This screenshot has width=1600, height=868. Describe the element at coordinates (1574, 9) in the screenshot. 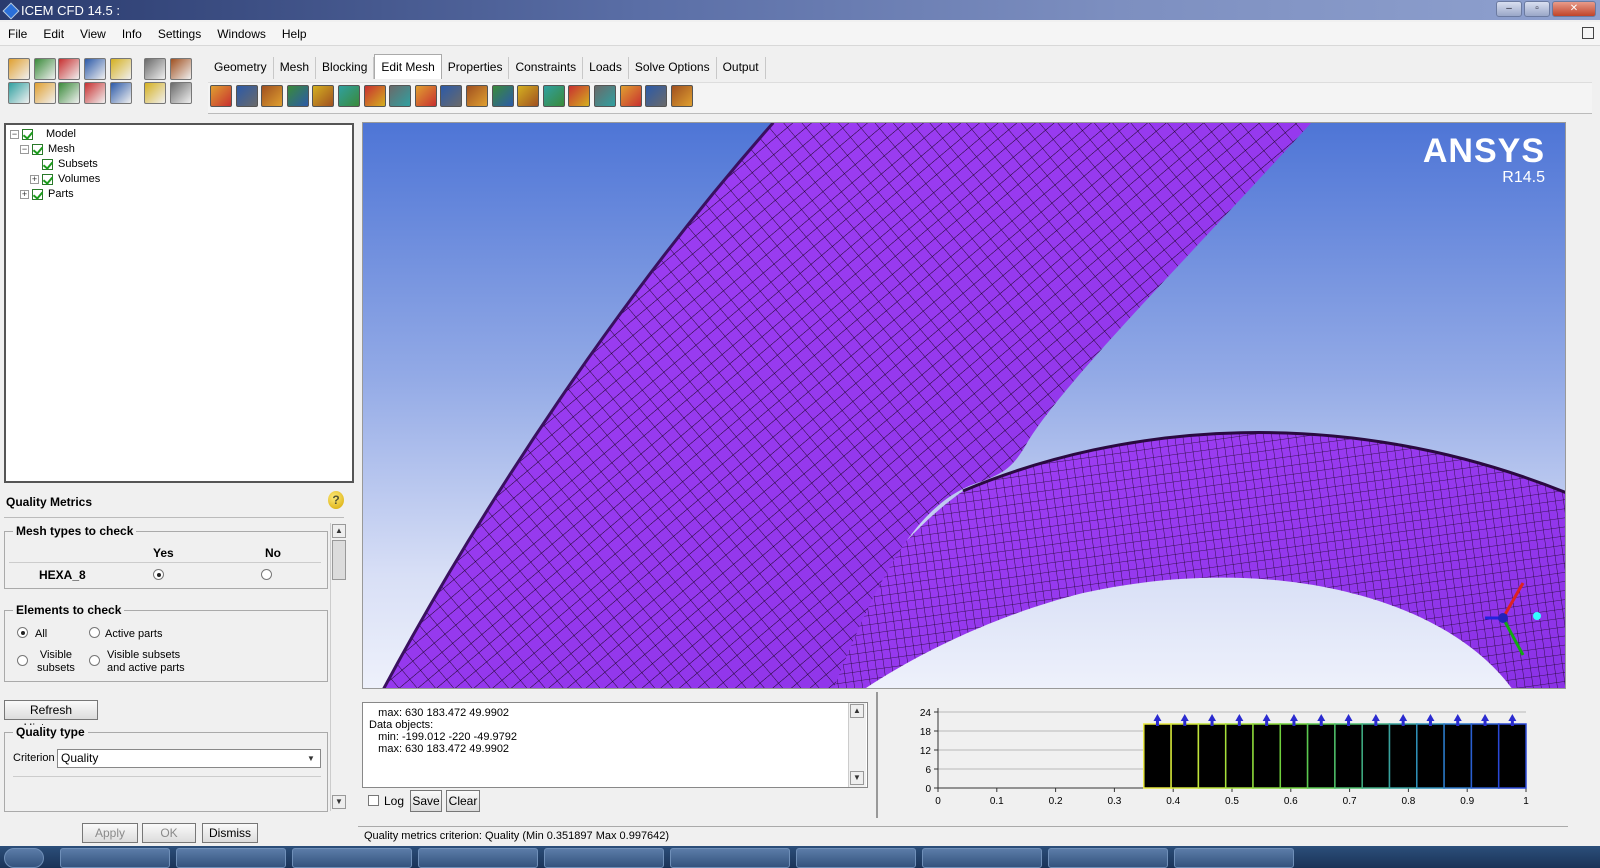

I see `close-button: ✕` at that location.